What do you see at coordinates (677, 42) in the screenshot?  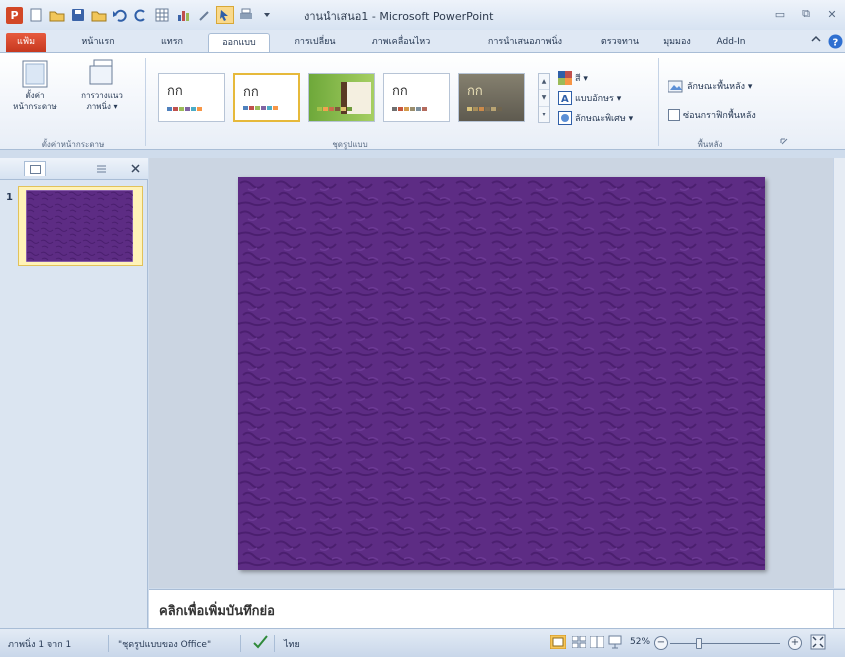 I see `tab-view: มุมมอง` at bounding box center [677, 42].